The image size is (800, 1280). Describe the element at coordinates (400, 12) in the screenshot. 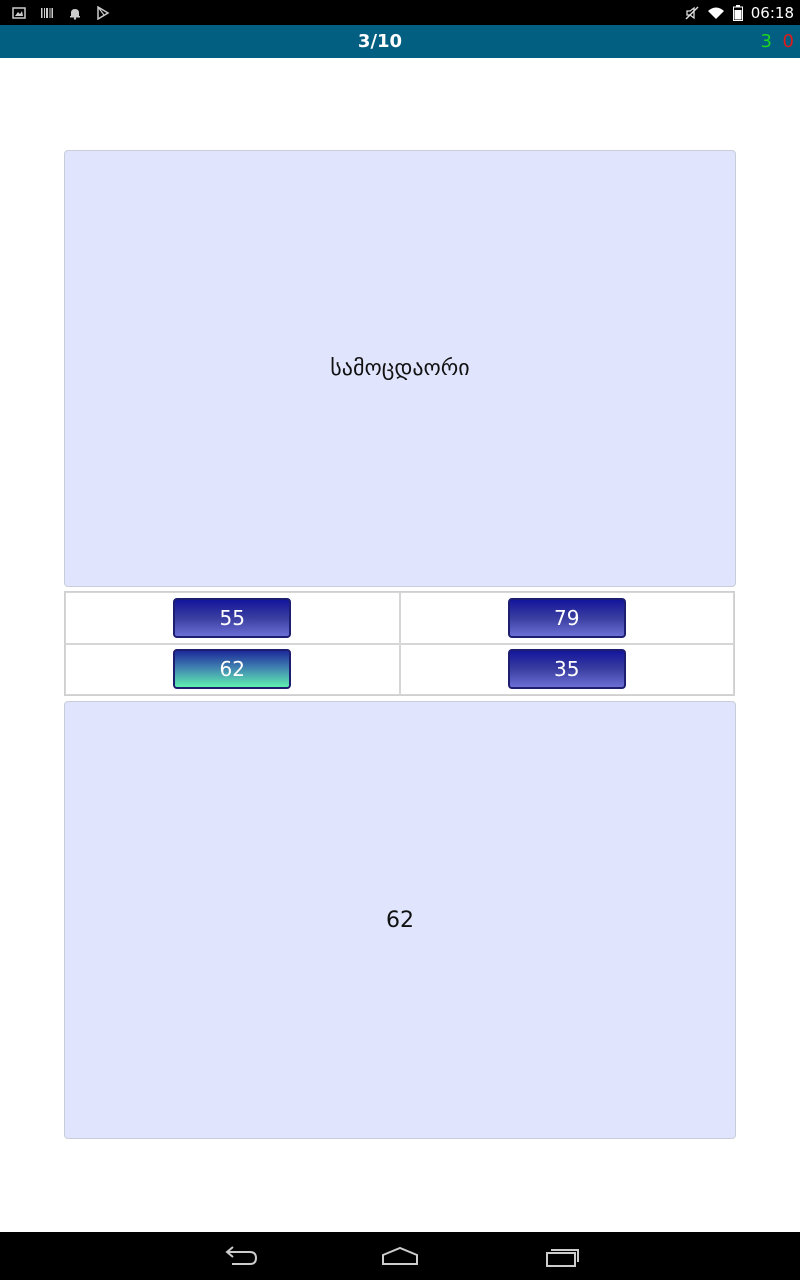

I see `status-bar: 06:18` at that location.